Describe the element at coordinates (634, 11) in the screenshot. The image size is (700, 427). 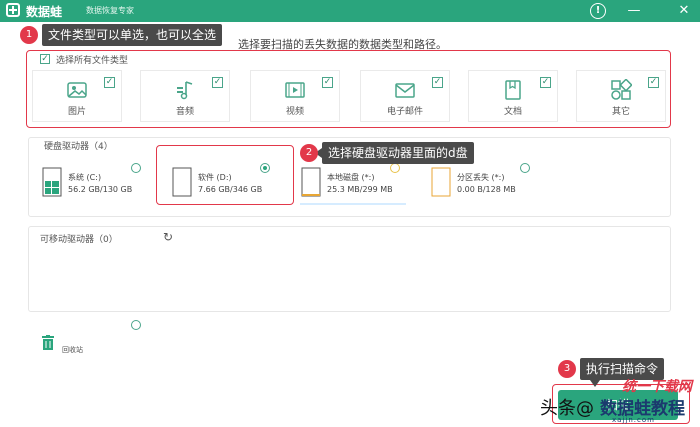
I see `minimize-icon: —` at that location.